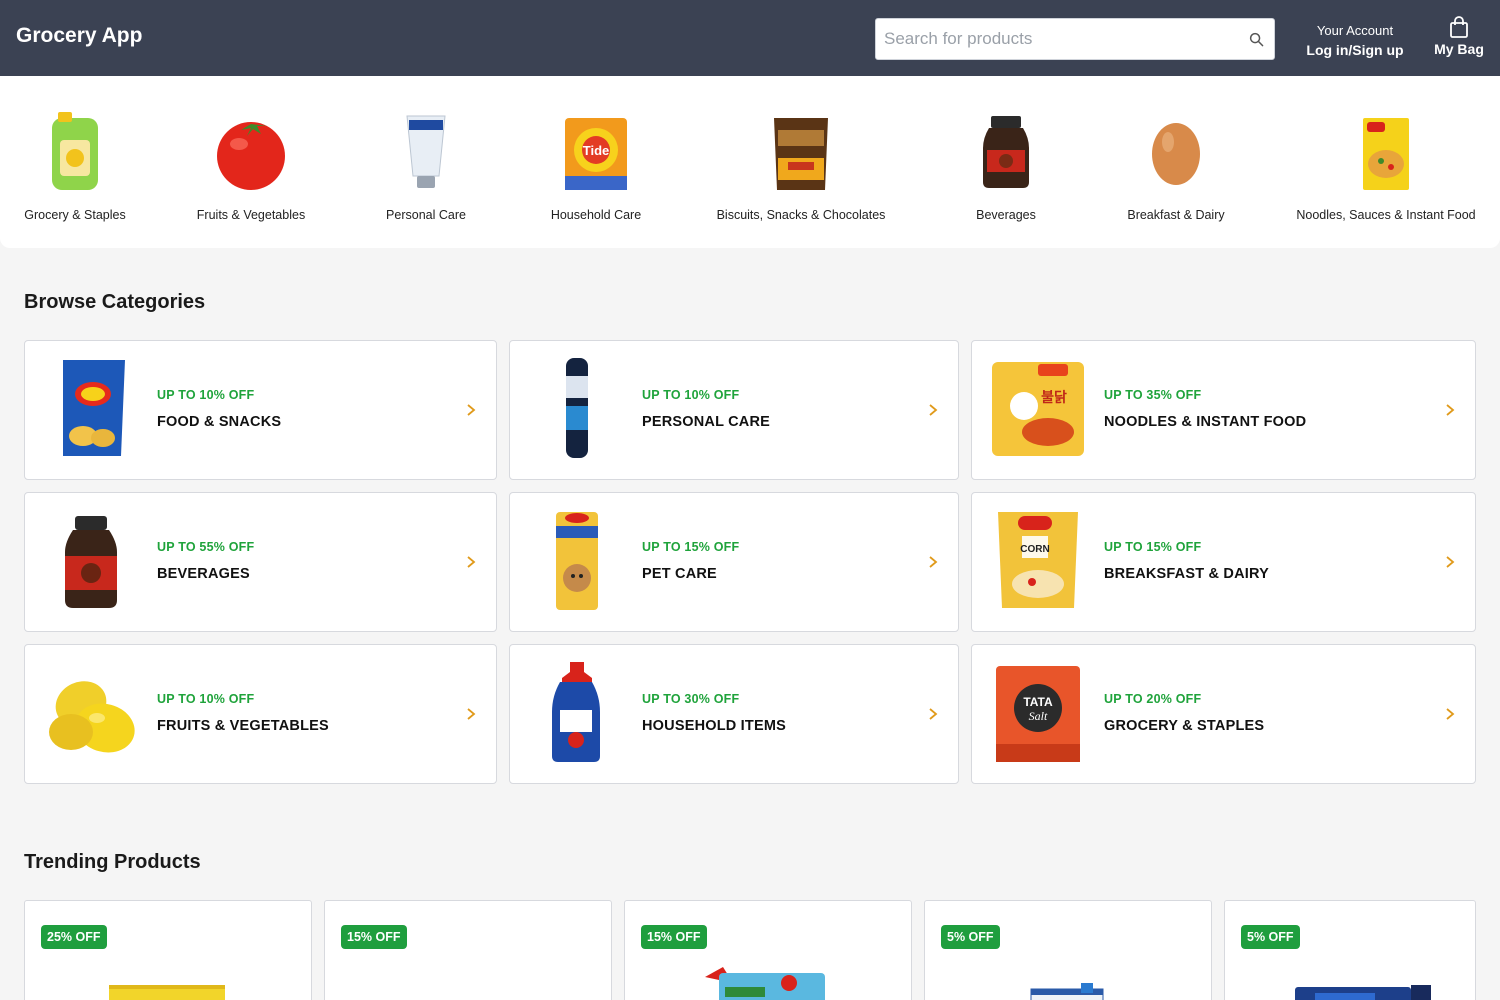 This screenshot has width=1500, height=1000. I want to click on account-caption: Your Account, so click(1355, 30).